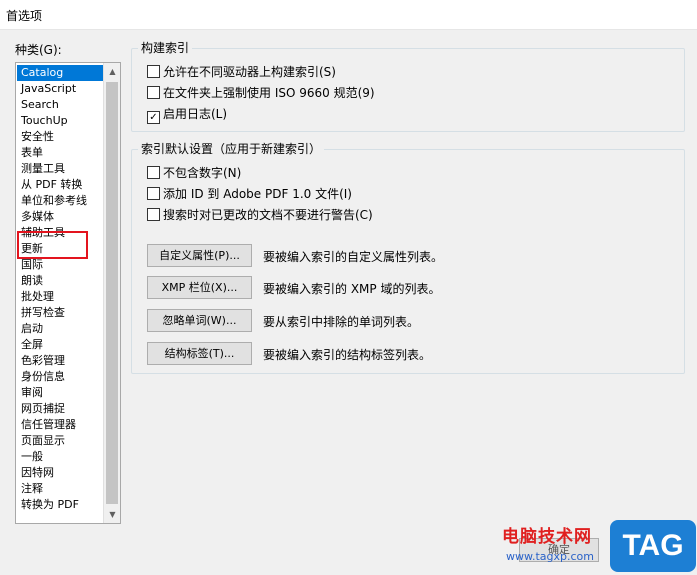 The width and height of the screenshot is (697, 575). I want to click on highlight-annotation-box, so click(52, 245).